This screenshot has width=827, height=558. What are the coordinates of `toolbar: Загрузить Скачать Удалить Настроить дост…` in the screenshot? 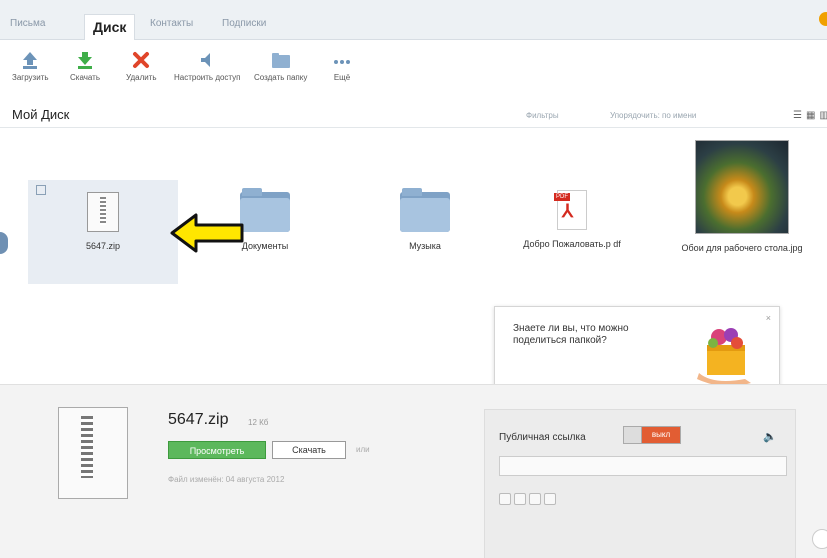 It's located at (413, 72).